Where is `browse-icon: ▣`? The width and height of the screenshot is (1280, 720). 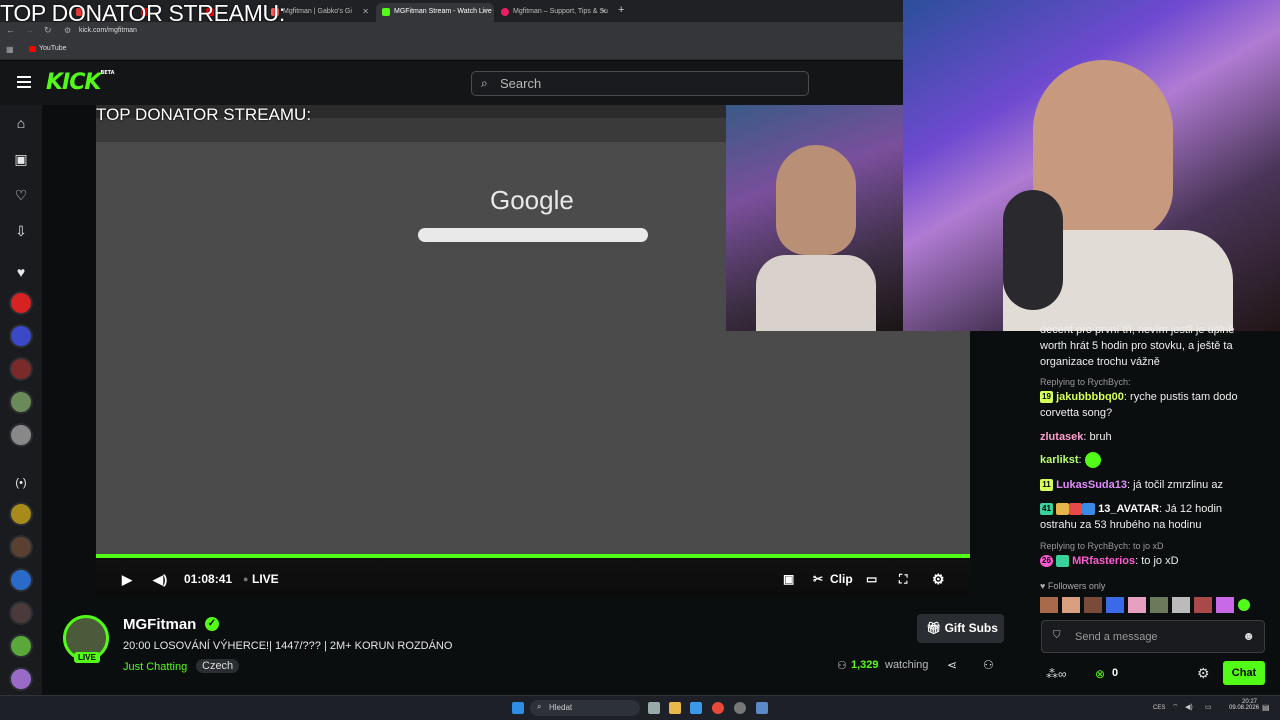
browse-icon: ▣ is located at coordinates (21, 159).